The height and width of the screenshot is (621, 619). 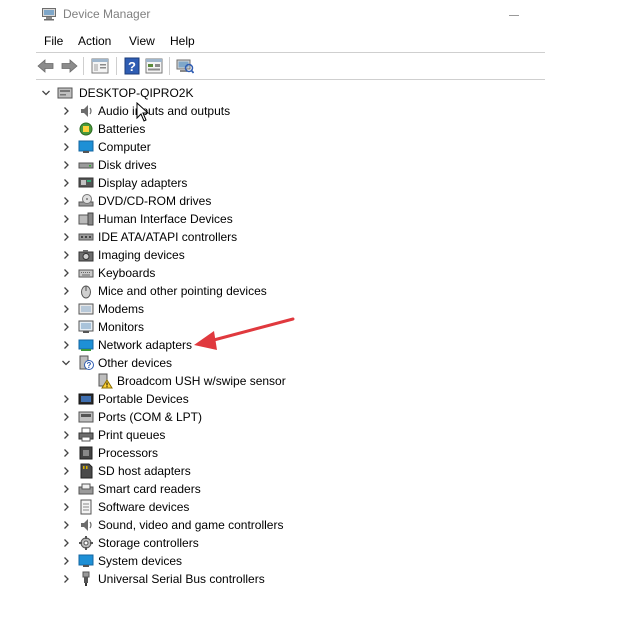 I want to click on menu-help: Help, so click(x=182, y=41).